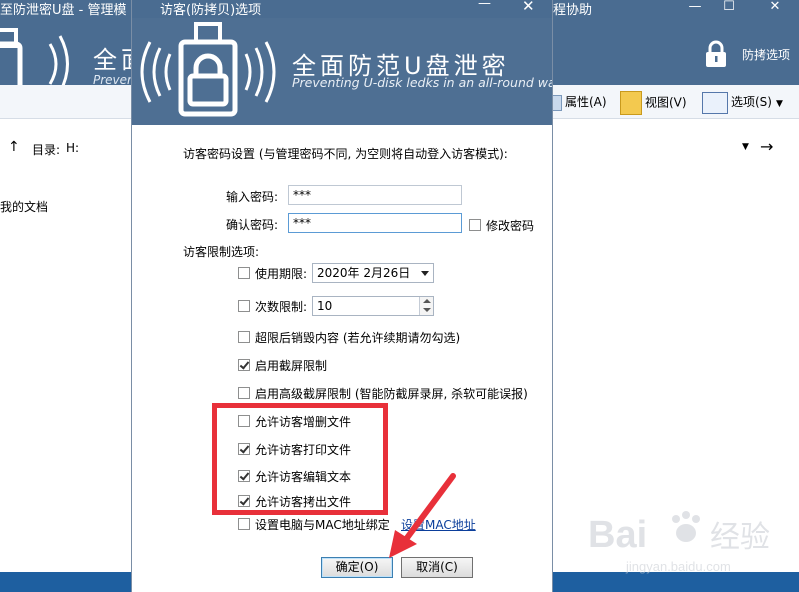 The image size is (799, 592). What do you see at coordinates (475, 225) in the screenshot?
I see `change-password-checkbox` at bounding box center [475, 225].